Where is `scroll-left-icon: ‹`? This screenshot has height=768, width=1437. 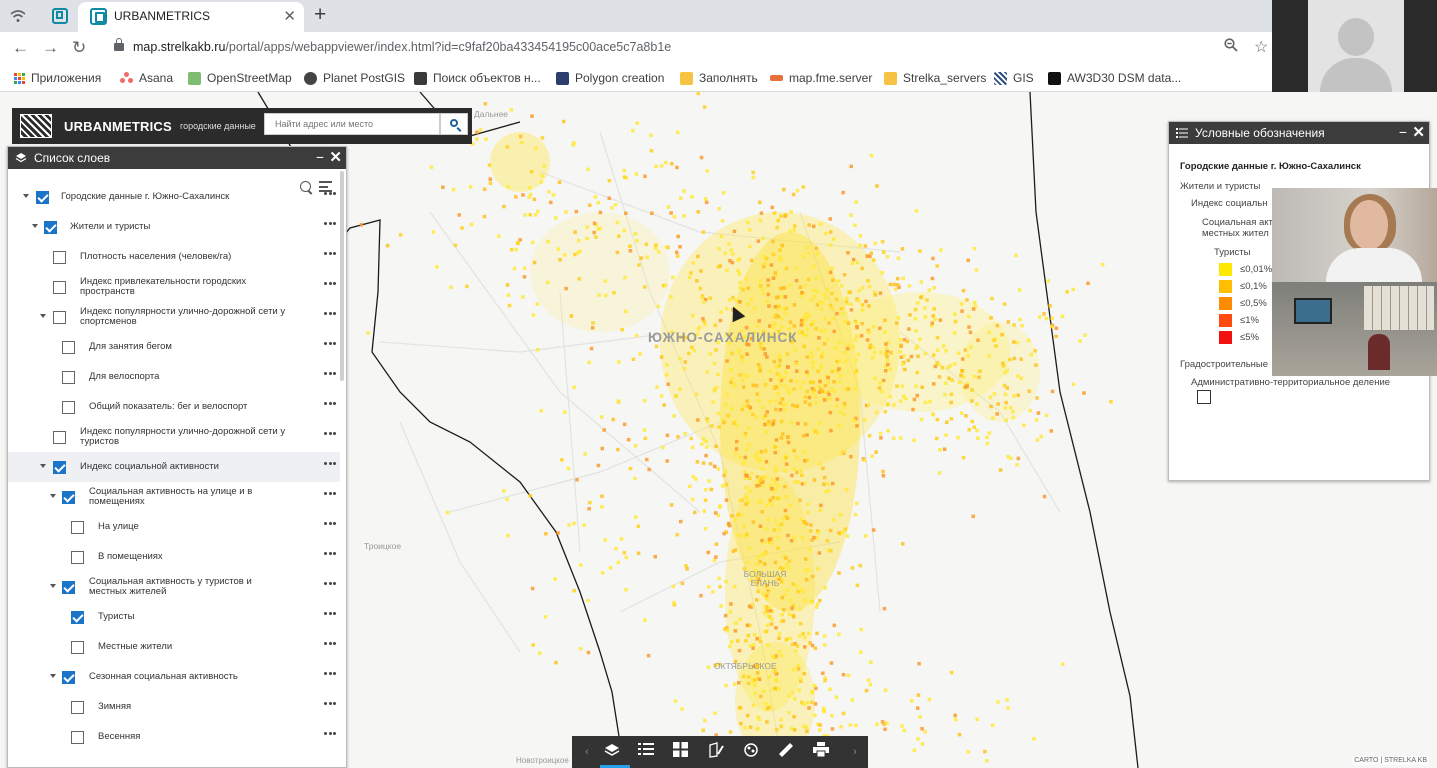 scroll-left-icon: ‹ is located at coordinates (587, 752).